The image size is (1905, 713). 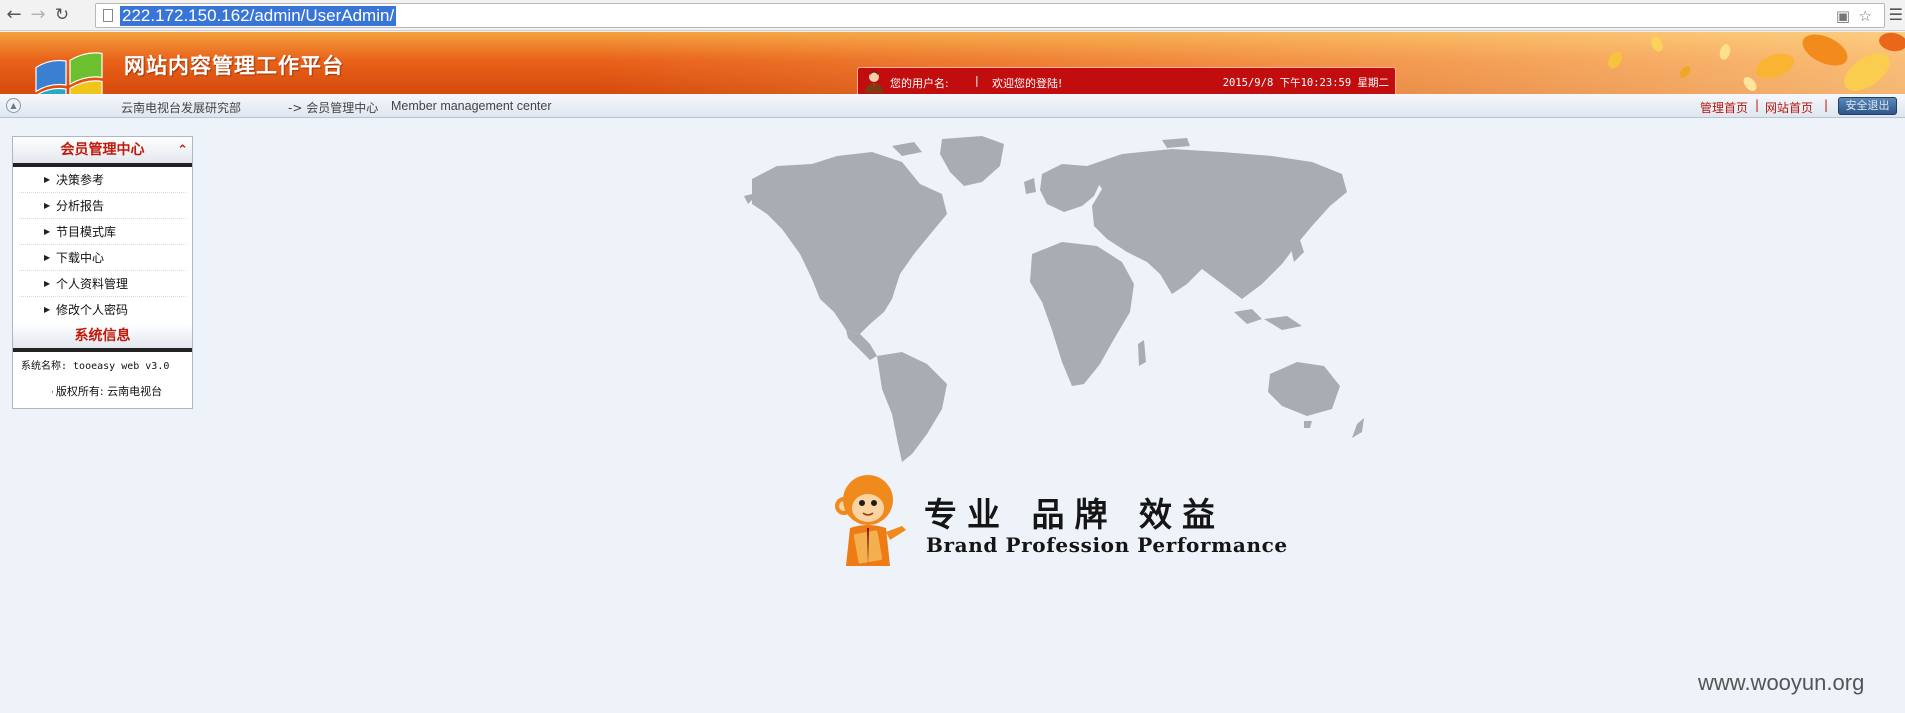 I want to click on url-text: 222.172.150.162/admin/UserAdmin/, so click(x=258, y=16).